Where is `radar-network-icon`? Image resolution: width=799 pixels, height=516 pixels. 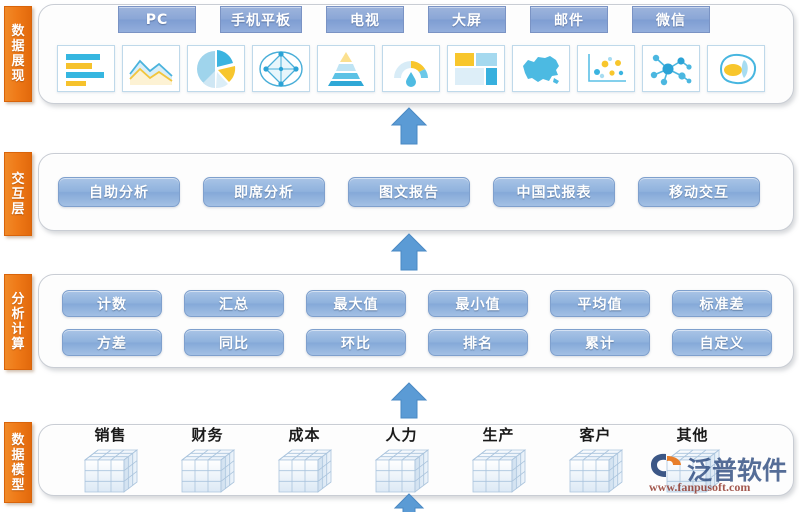
radar-network-icon is located at coordinates (281, 68).